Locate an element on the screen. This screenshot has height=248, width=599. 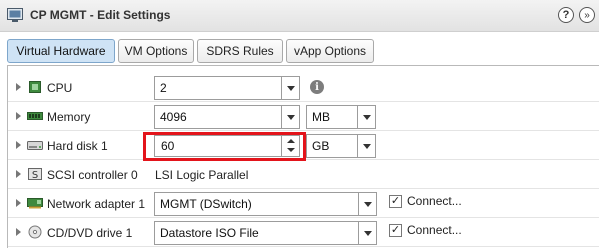
scsi-controller-icon: S is located at coordinates (35, 174).